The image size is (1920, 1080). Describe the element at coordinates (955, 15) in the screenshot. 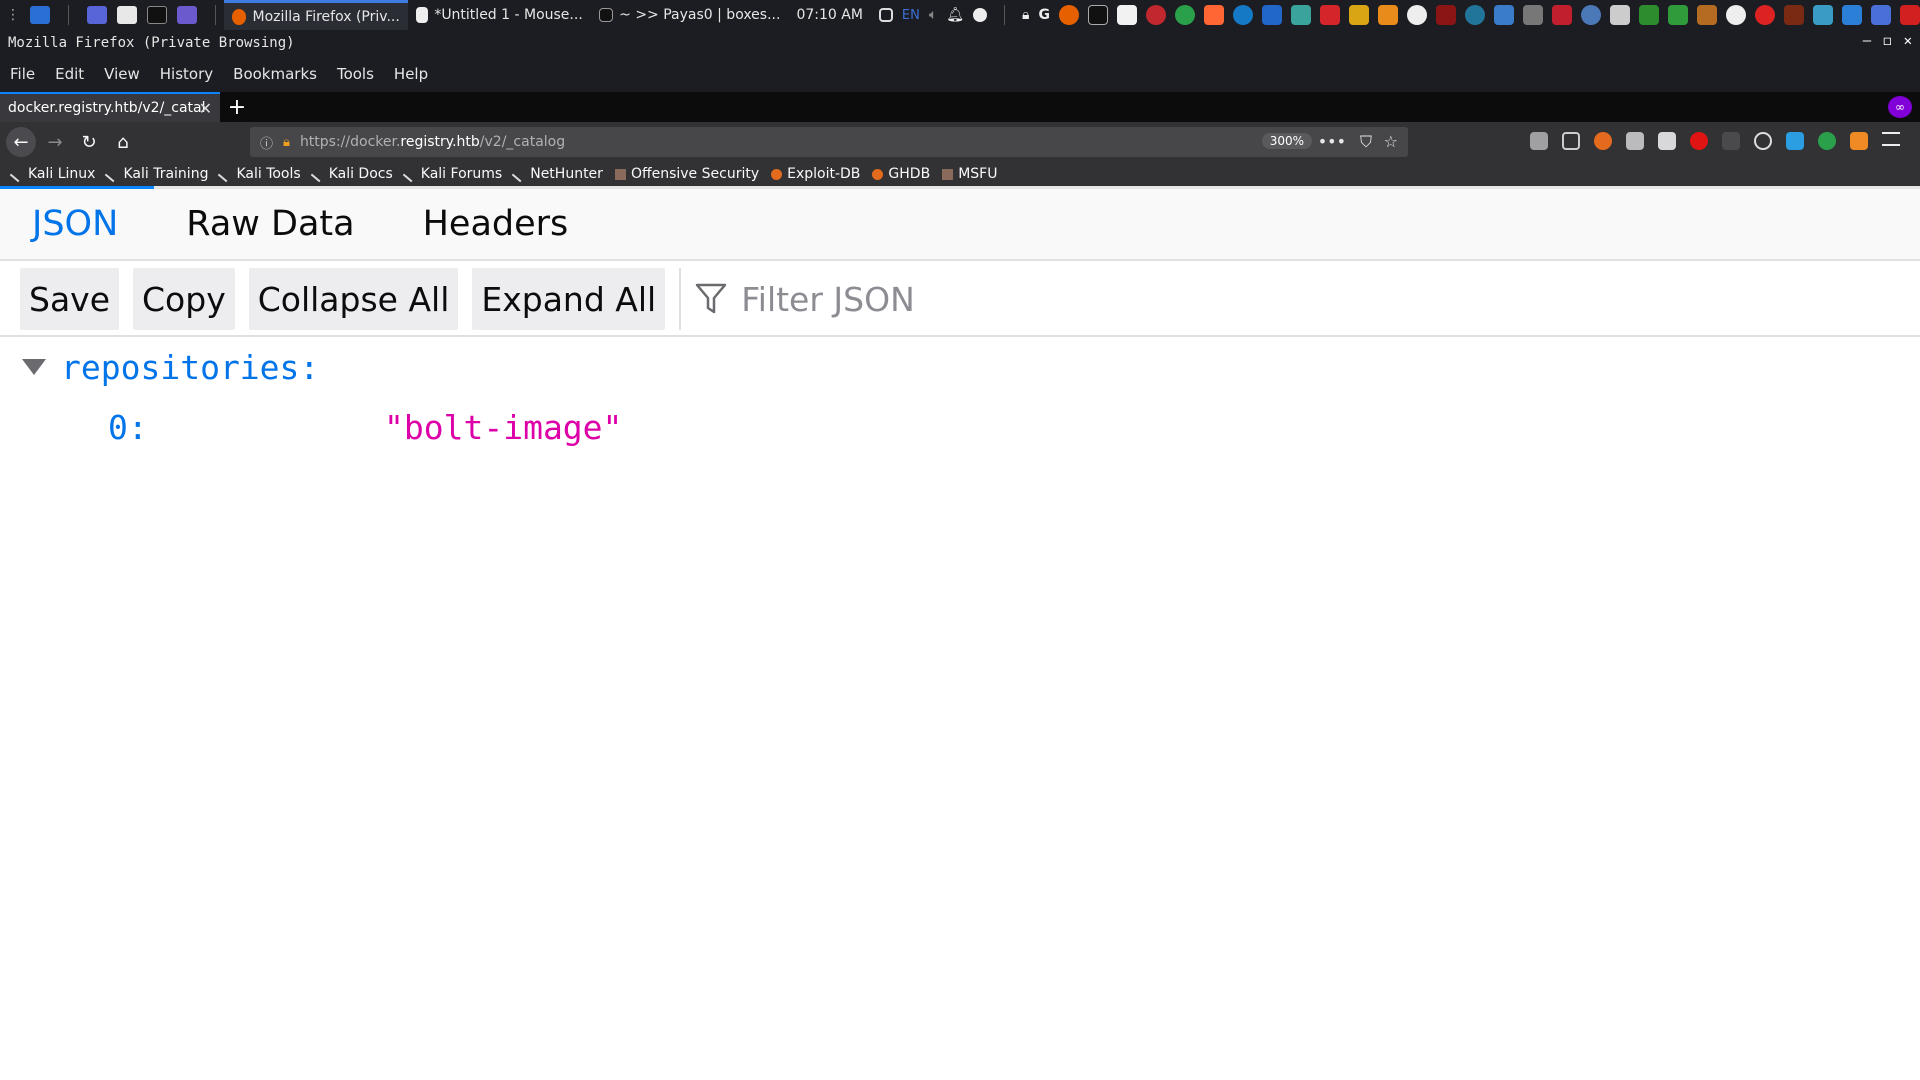

I see `notification-bell-icon: 🔔︎` at that location.